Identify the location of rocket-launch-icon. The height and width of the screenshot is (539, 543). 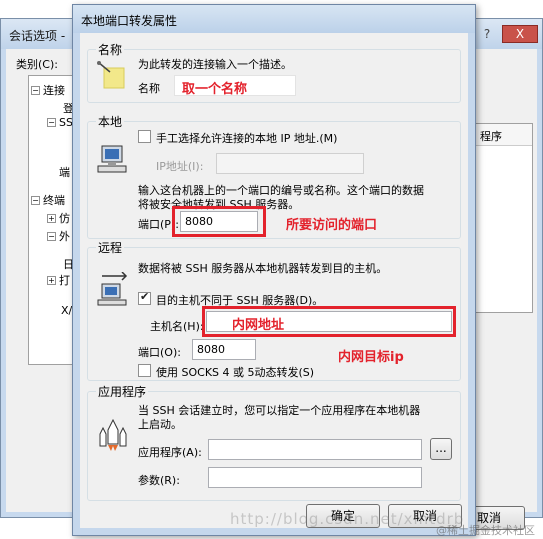
(113, 434).